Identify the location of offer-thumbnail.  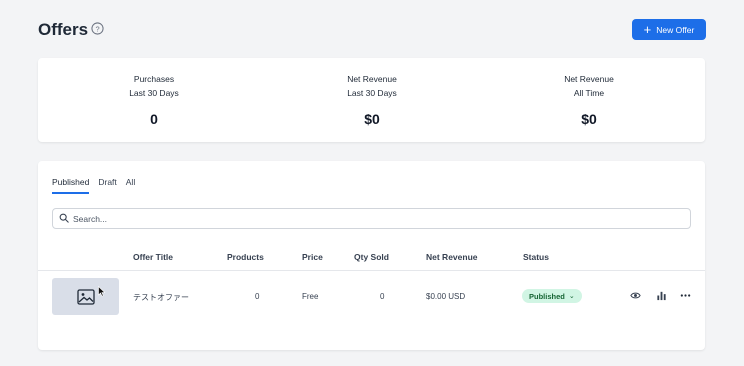
(85, 296).